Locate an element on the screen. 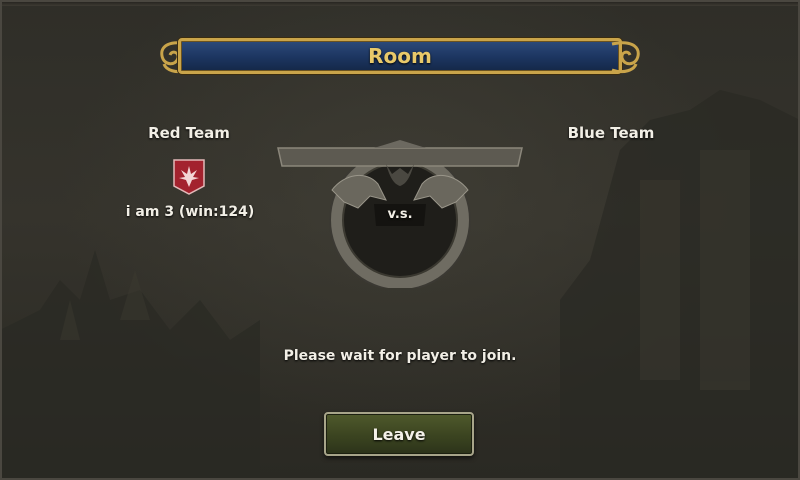 The height and width of the screenshot is (480, 800). status-message: Please wait for player to join. is located at coordinates (400, 356).